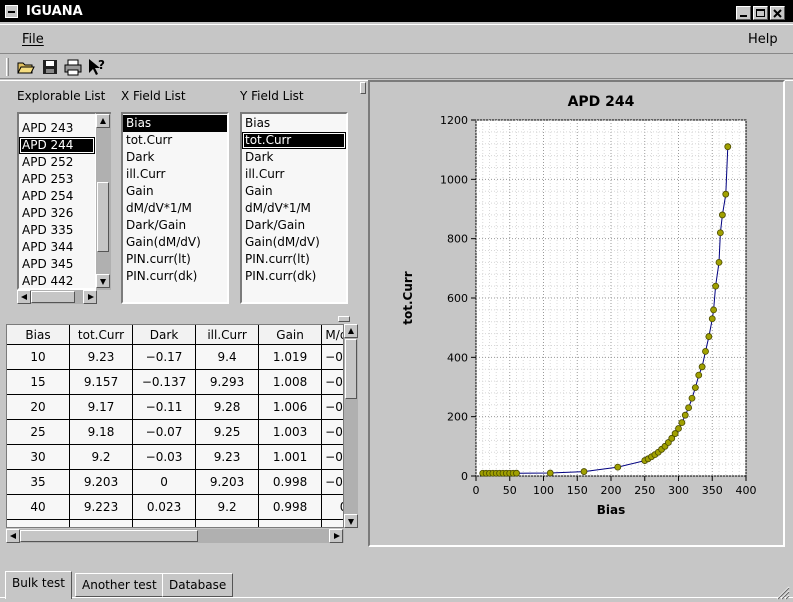 This screenshot has height=602, width=793. Describe the element at coordinates (39, 457) in the screenshot. I see `table-cell: 30` at that location.